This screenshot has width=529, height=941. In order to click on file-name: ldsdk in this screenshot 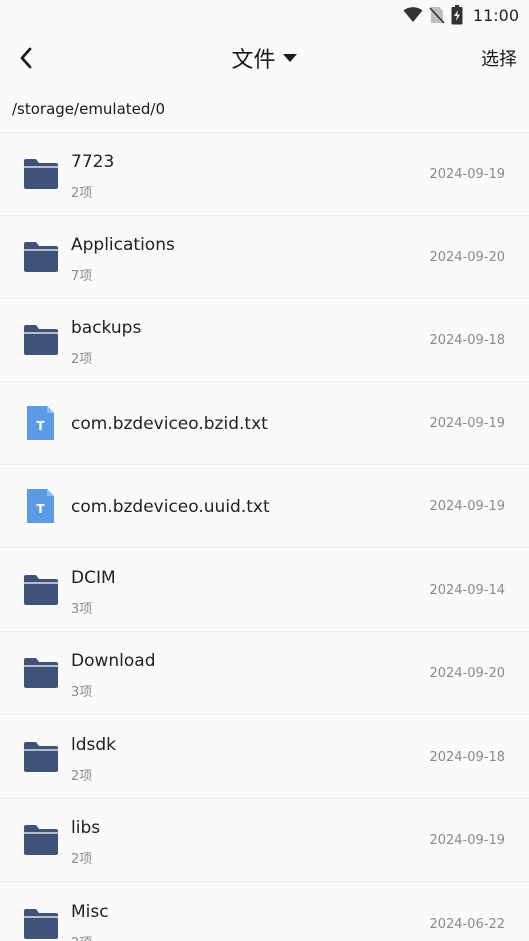, I will do `click(94, 745)`.